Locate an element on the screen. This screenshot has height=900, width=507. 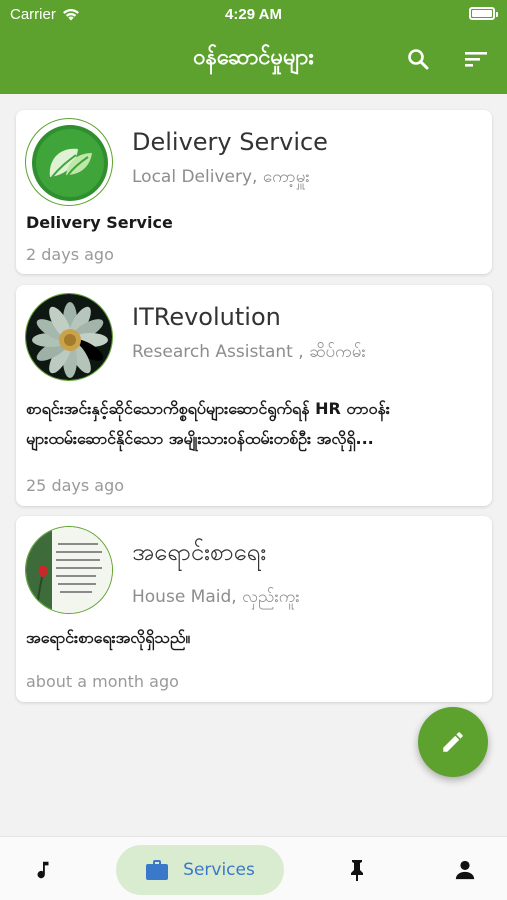
leaf-logo-icon is located at coordinates (70, 163).